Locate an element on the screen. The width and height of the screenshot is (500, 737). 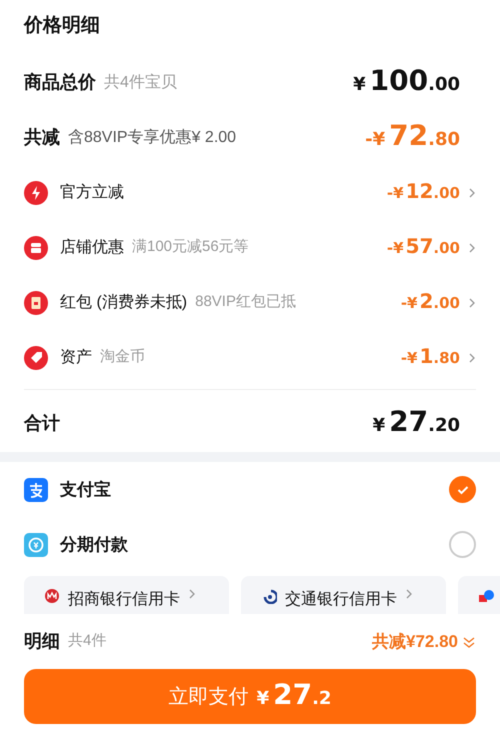
row-note: 含88VIP专享优惠¥ 2.00 is located at coordinates (152, 138).